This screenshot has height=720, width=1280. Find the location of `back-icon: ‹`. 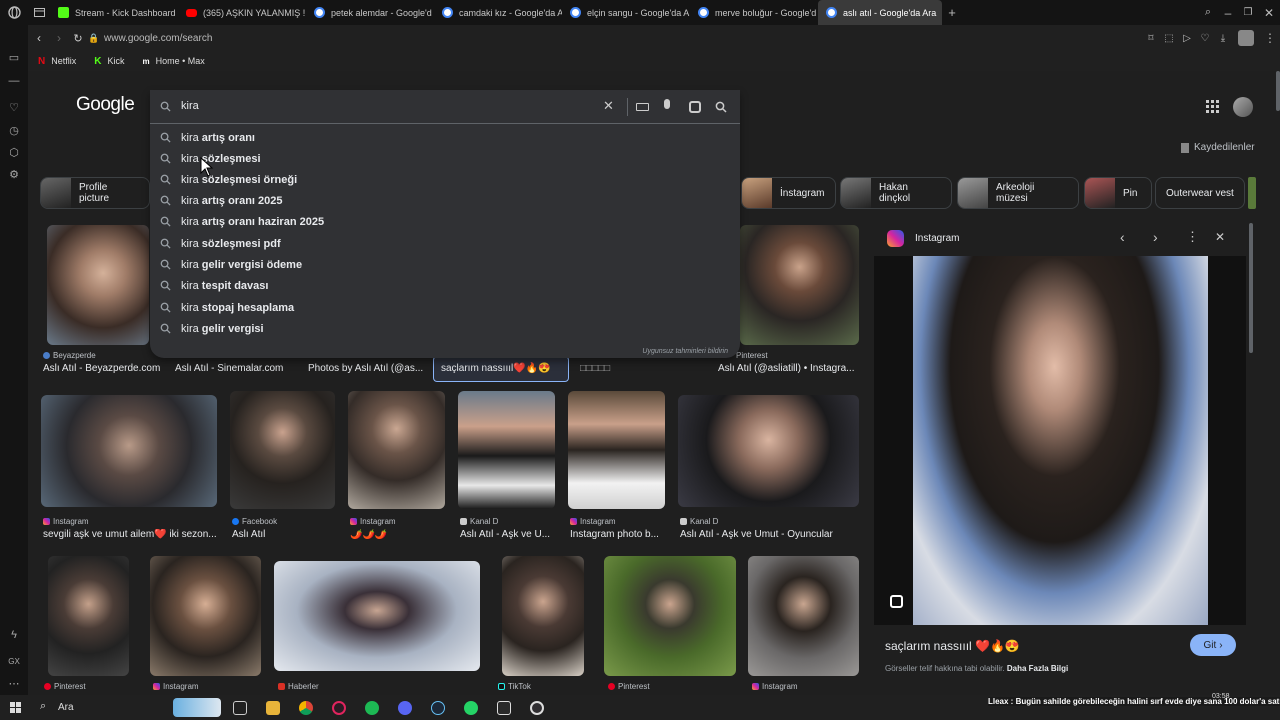

back-icon: ‹ is located at coordinates (39, 38).